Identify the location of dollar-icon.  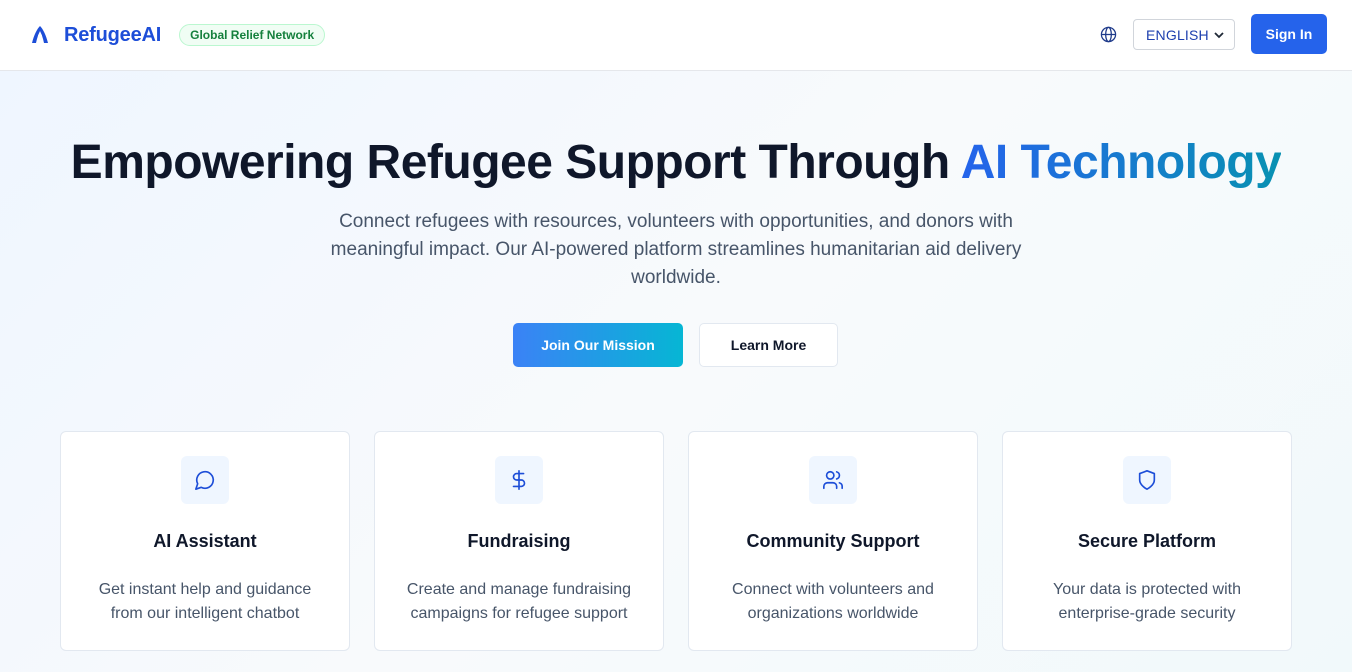
(519, 480).